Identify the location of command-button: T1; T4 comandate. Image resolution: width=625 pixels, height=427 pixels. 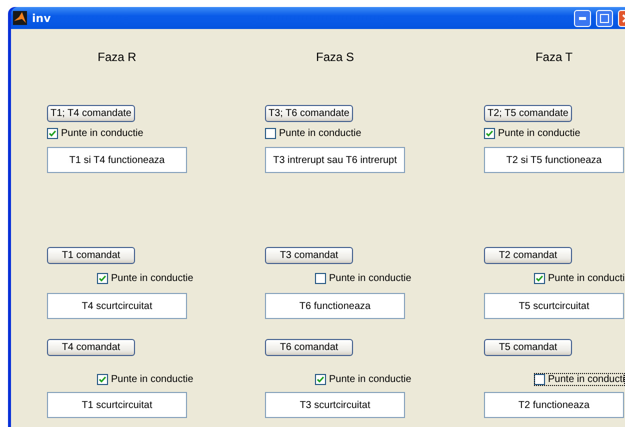
(91, 113).